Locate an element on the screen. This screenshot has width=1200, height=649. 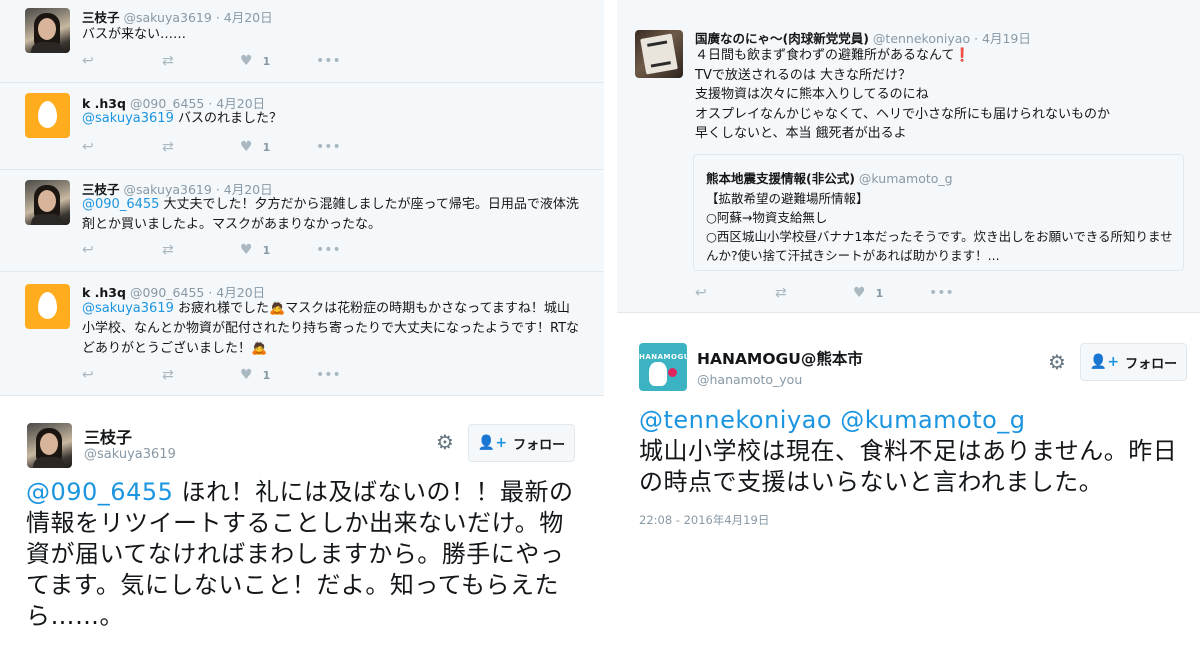
tweet-timestamp: 22:08 - 2016年4月19日 is located at coordinates (704, 520).